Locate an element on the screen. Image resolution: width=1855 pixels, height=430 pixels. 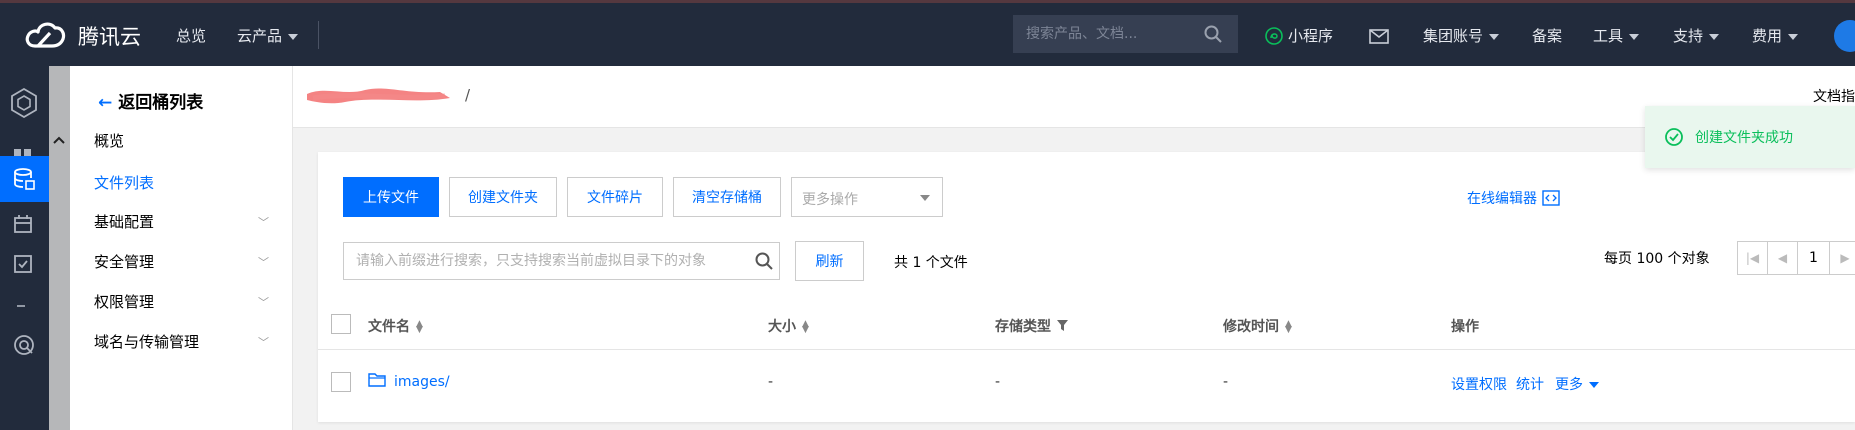
folder-icon is located at coordinates (377, 380).